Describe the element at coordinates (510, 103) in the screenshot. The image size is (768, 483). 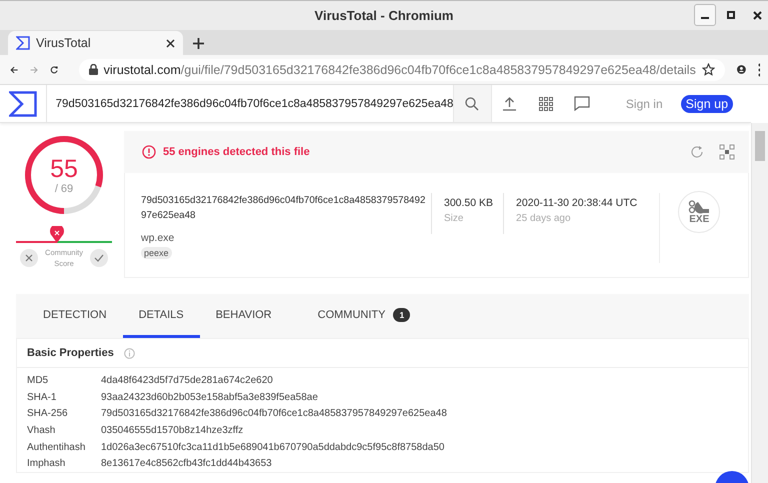
I see `upload-icon` at that location.